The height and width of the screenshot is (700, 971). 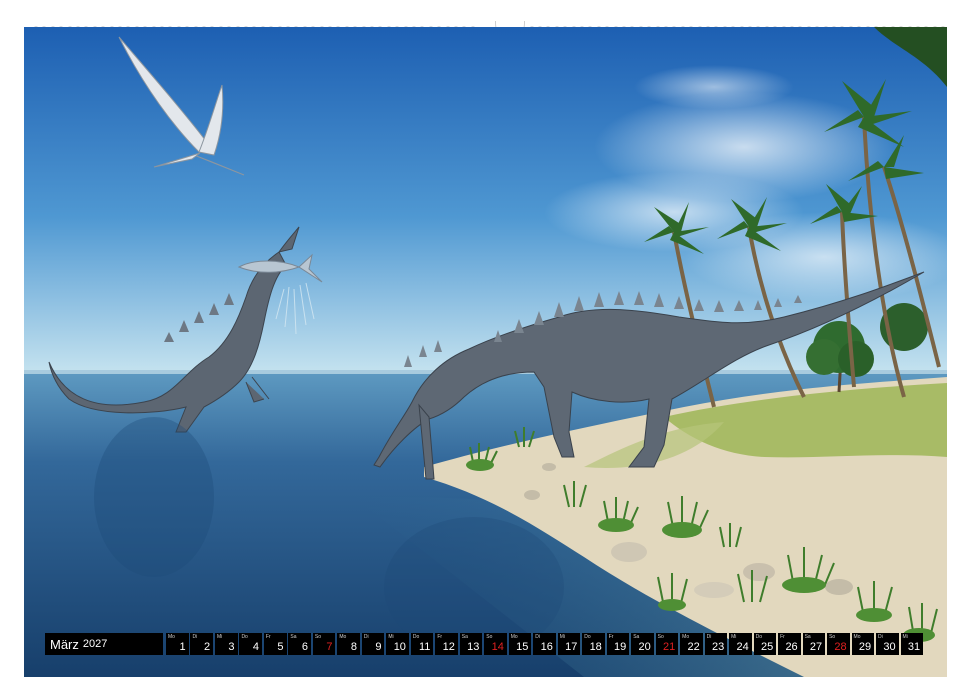 I want to click on day-number: 16, so click(x=546, y=647).